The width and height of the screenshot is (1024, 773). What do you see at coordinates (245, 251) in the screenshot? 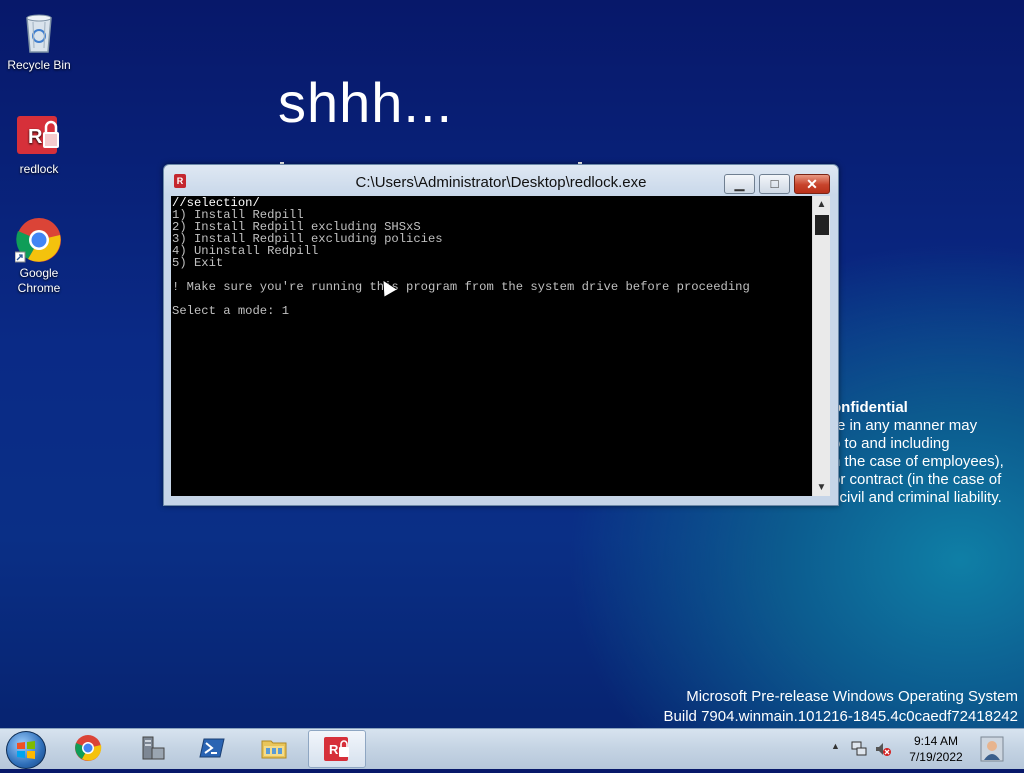
I see `console-line: 4) Uninstall Redpill` at bounding box center [245, 251].